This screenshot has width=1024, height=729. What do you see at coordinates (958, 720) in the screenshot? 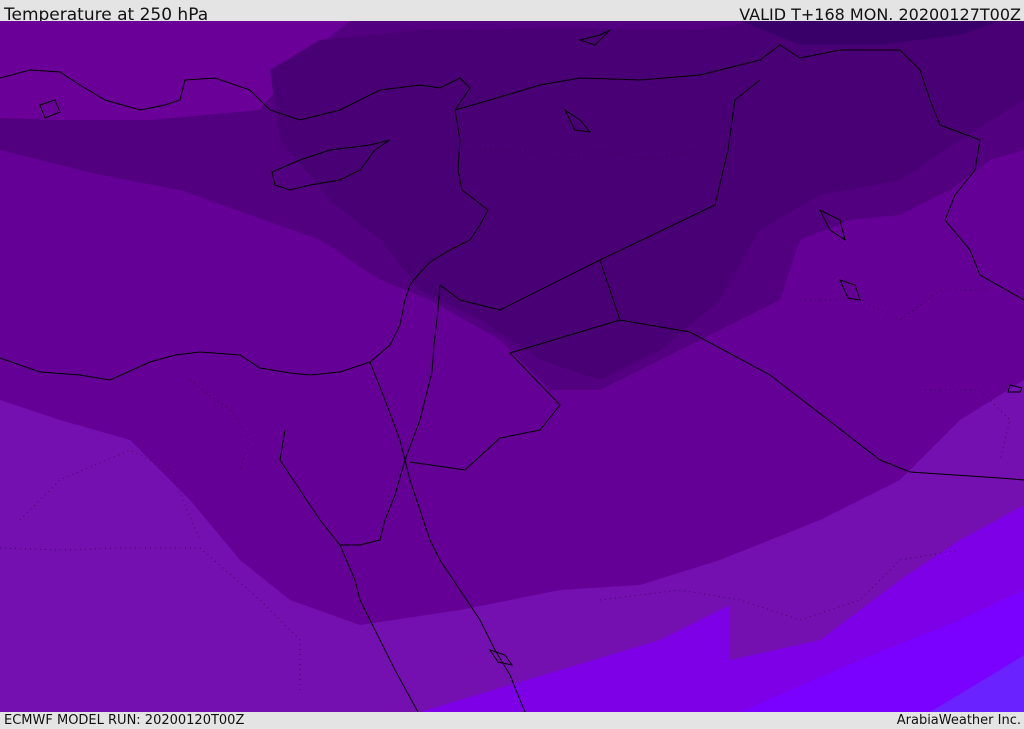
I see `credit-label: ArabiaWeather Inc.` at bounding box center [958, 720].